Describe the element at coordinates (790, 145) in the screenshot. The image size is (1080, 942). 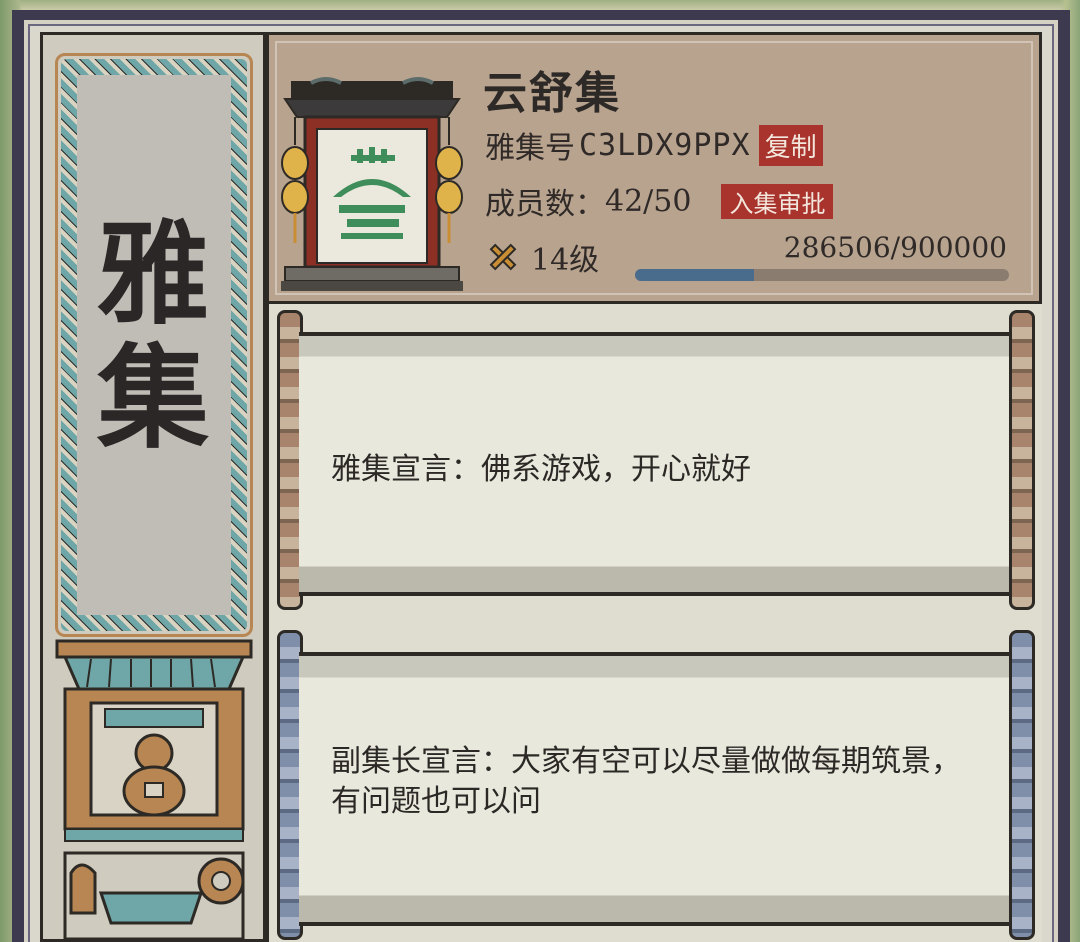
I see `copy-button: 复制` at that location.